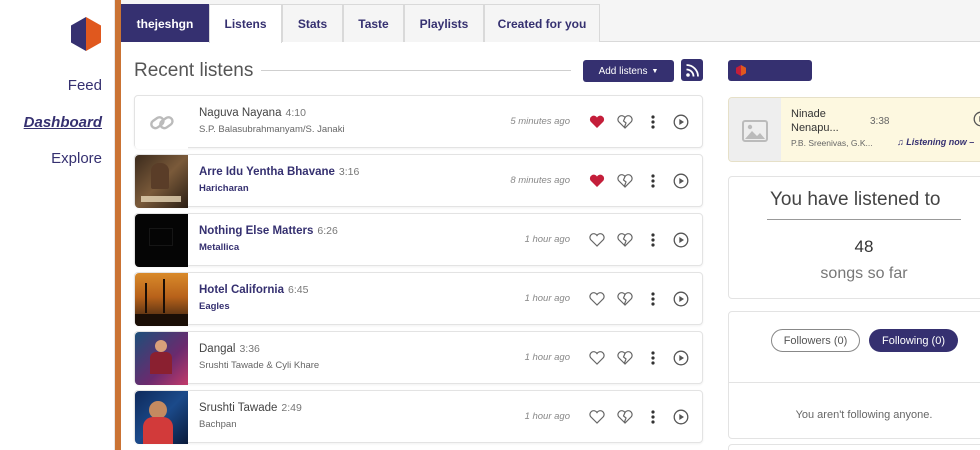  I want to click on track-name: Hotel California, so click(241, 290).